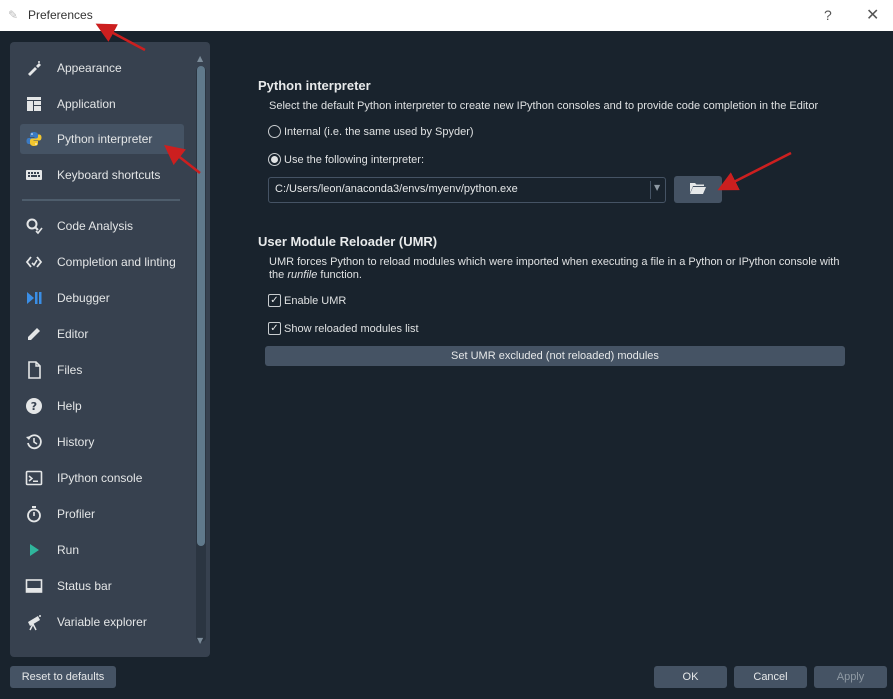 Image resolution: width=893 pixels, height=699 pixels. I want to click on sidebar-item-label: Application, so click(86, 104).